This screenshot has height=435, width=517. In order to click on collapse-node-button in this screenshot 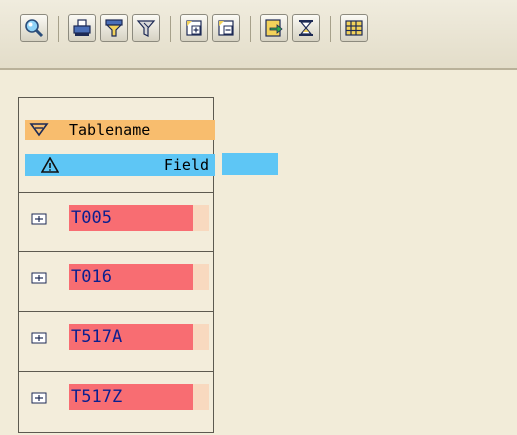, I will do `click(226, 28)`.